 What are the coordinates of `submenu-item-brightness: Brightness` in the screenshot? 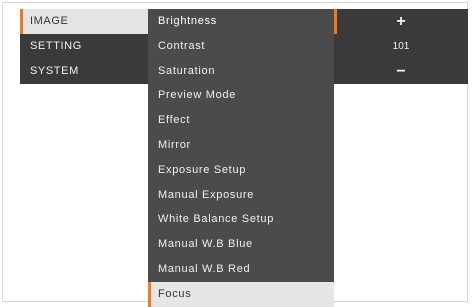 It's located at (241, 21).